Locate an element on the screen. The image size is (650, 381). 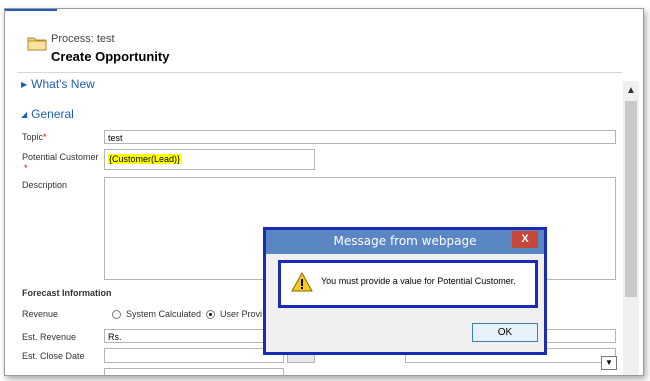
scrollbar: ▲ is located at coordinates (631, 228).